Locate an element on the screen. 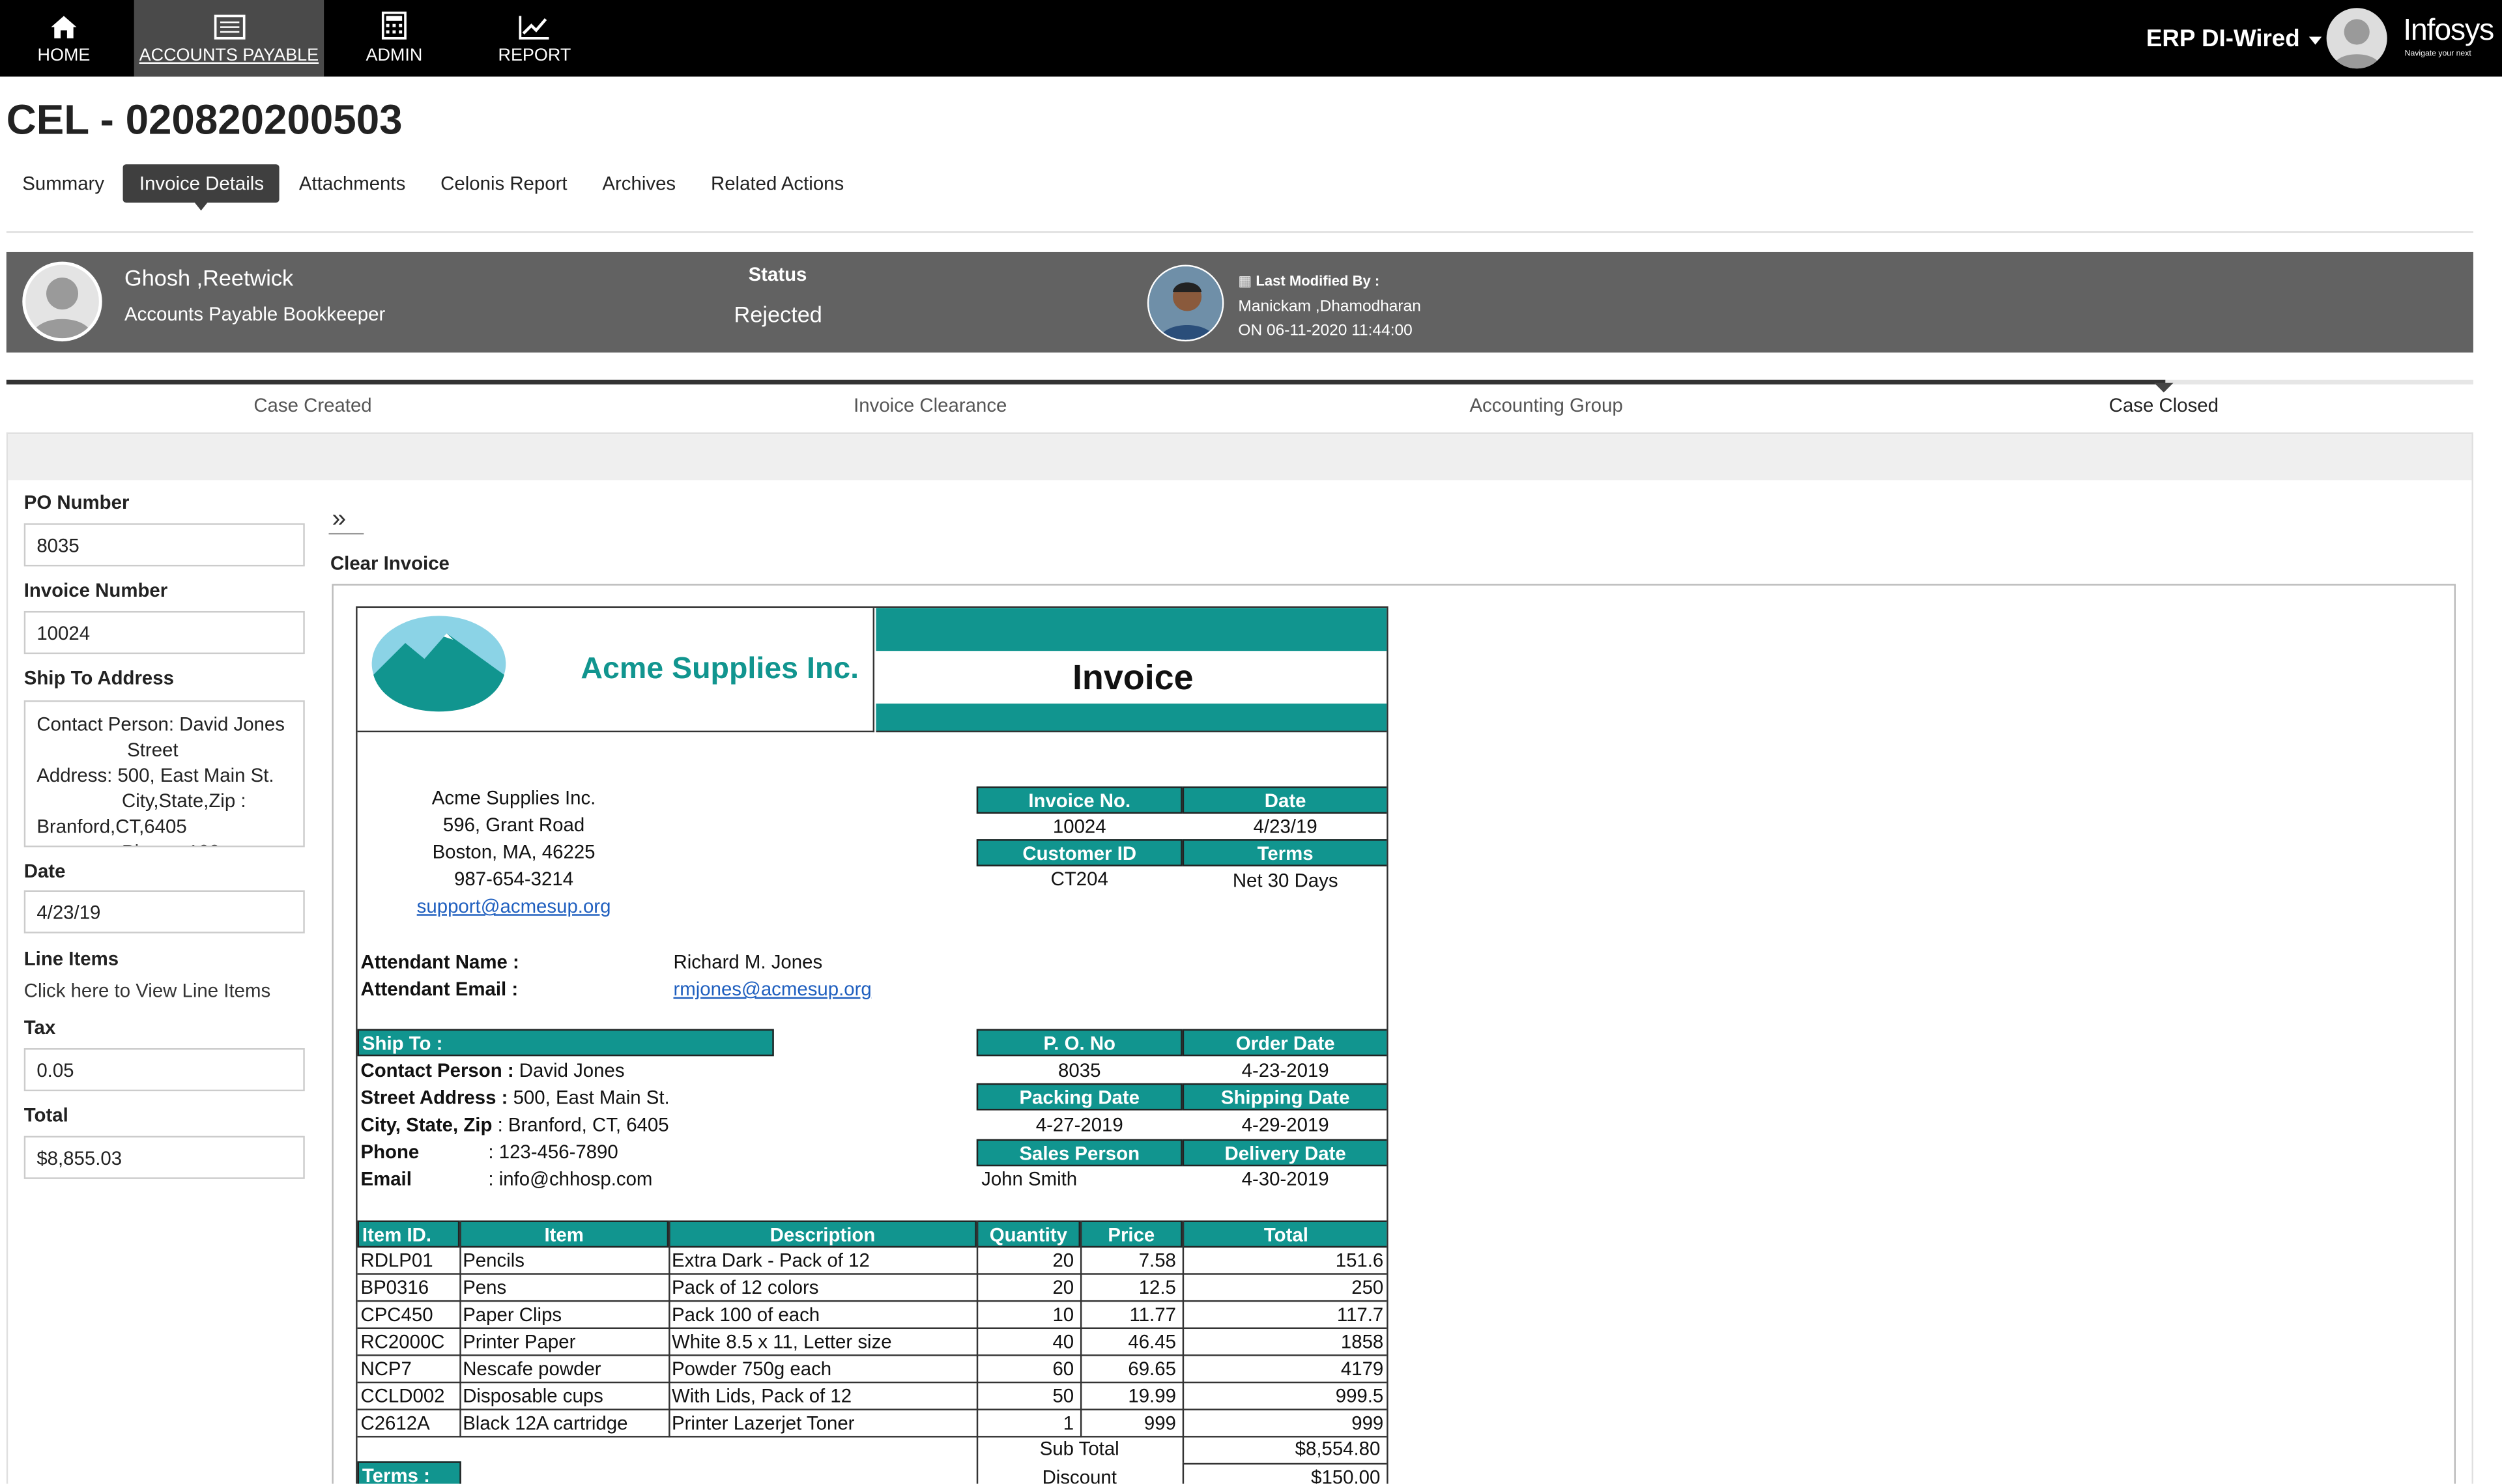 The image size is (2502, 1484). item-column-header: Item is located at coordinates (564, 1234).